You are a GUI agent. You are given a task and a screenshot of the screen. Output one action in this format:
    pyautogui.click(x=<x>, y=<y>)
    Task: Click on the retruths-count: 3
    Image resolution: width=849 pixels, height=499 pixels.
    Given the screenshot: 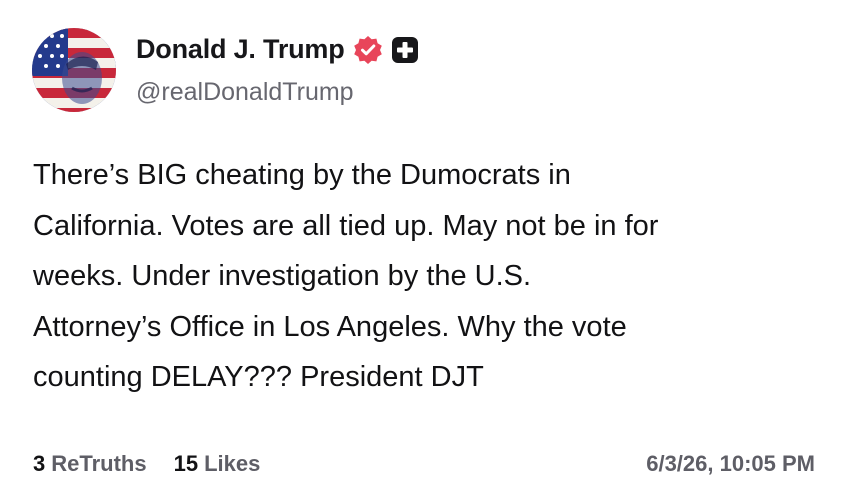 What is the action you would take?
    pyautogui.click(x=39, y=463)
    